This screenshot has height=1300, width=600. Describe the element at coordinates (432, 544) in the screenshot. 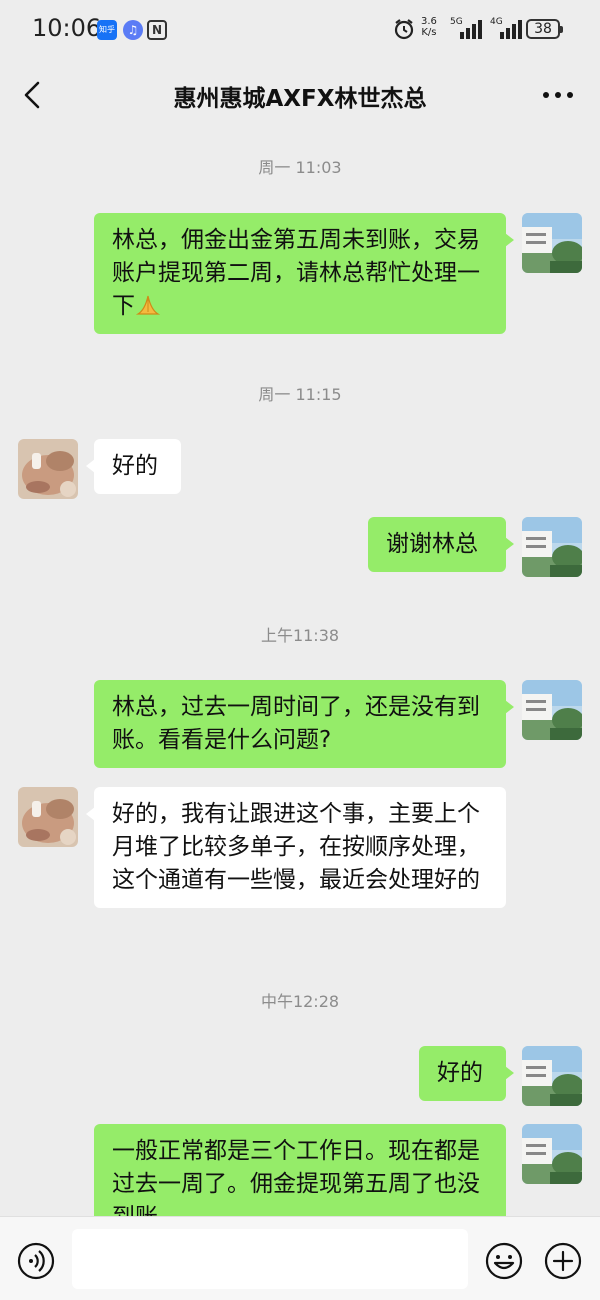

I see `message-text: 谢谢林总` at that location.